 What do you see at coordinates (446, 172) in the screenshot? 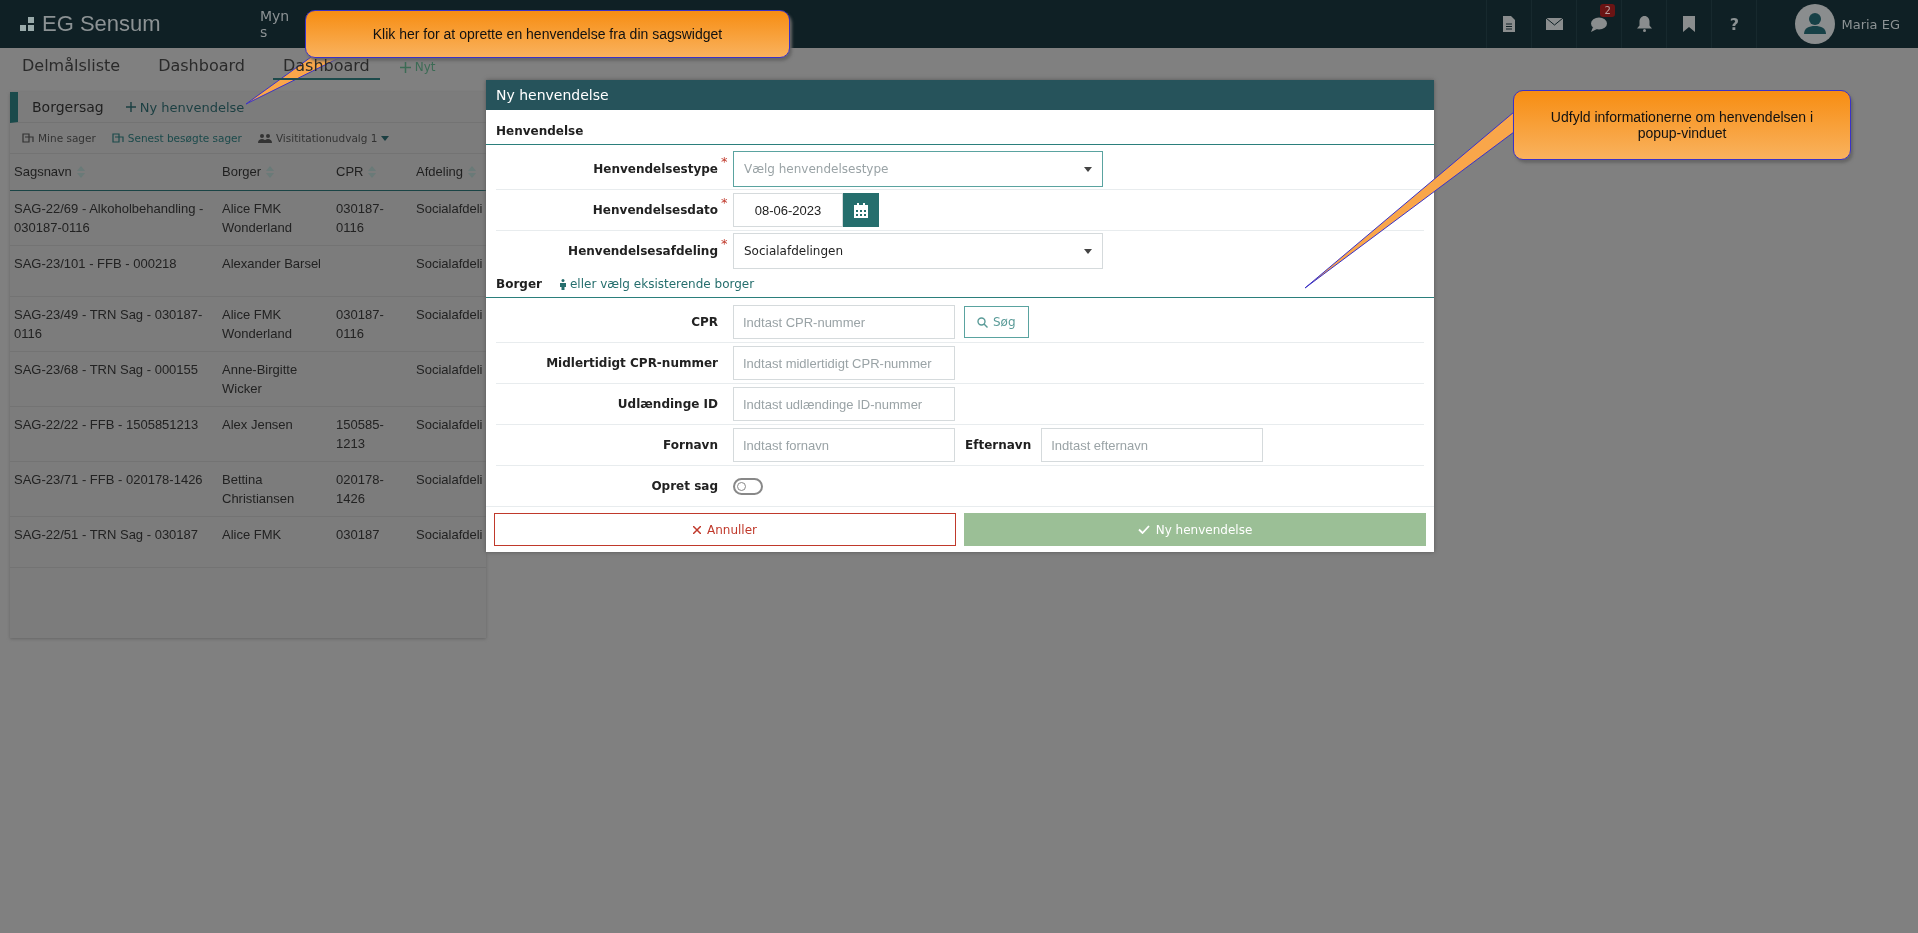
I see `column-header: Afdeling` at bounding box center [446, 172].